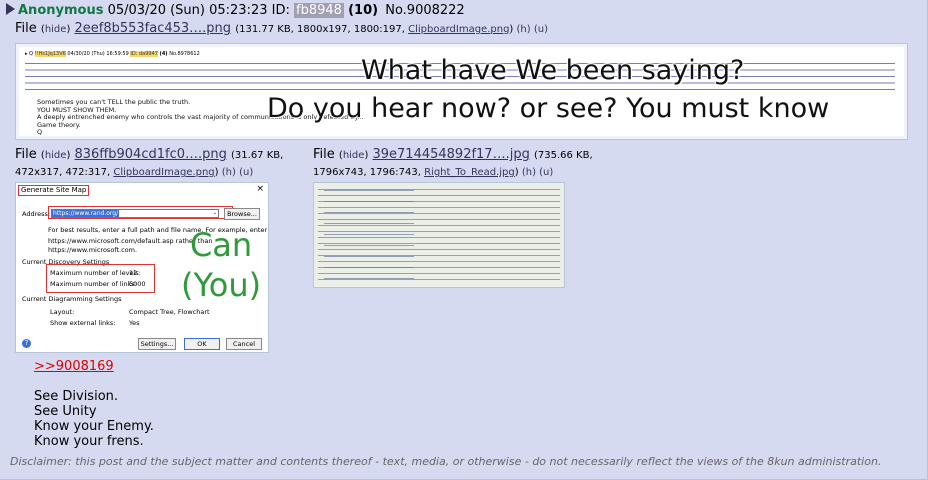 This screenshot has height=480, width=928. I want to click on file-meta: (735.66 KB,, so click(563, 155).